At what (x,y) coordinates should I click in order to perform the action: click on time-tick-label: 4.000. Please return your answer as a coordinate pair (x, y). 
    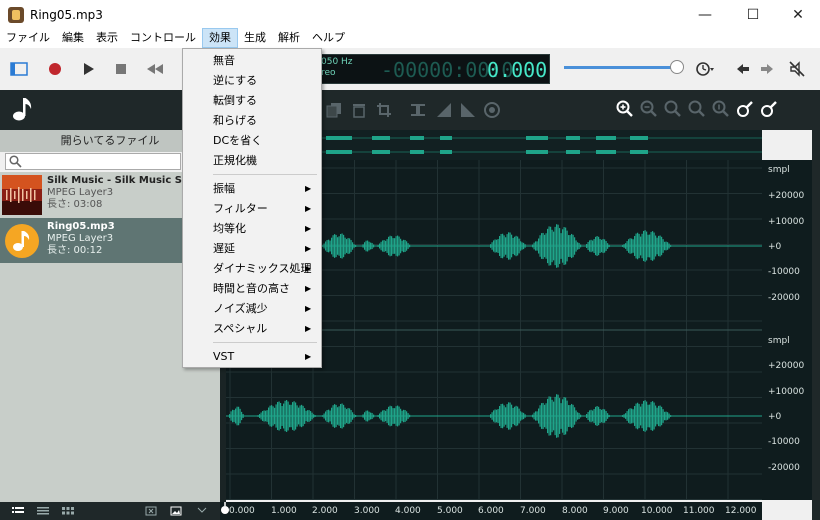
    Looking at the image, I should click on (408, 511).